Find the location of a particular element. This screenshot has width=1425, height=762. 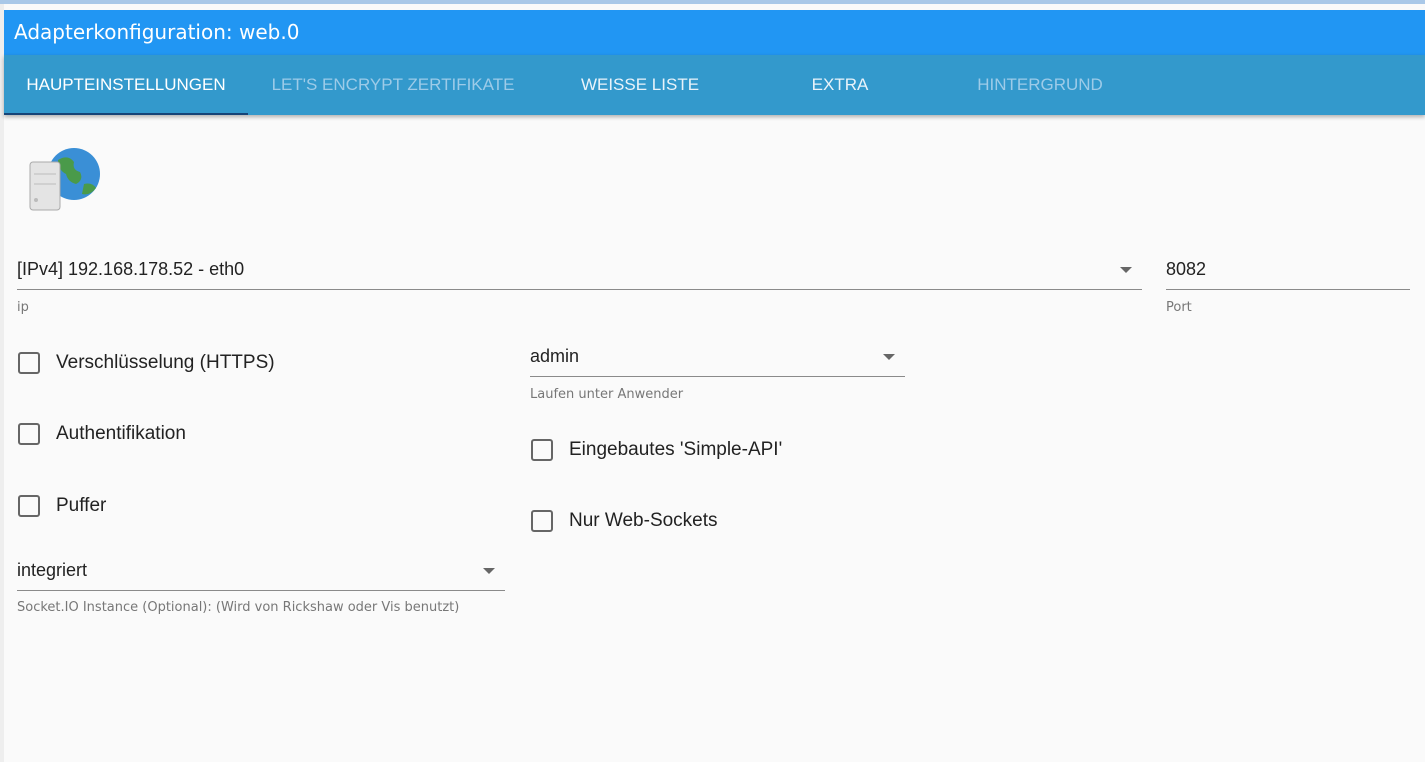

web-sockets-checkbox: Nur Web-Sockets is located at coordinates (624, 521).